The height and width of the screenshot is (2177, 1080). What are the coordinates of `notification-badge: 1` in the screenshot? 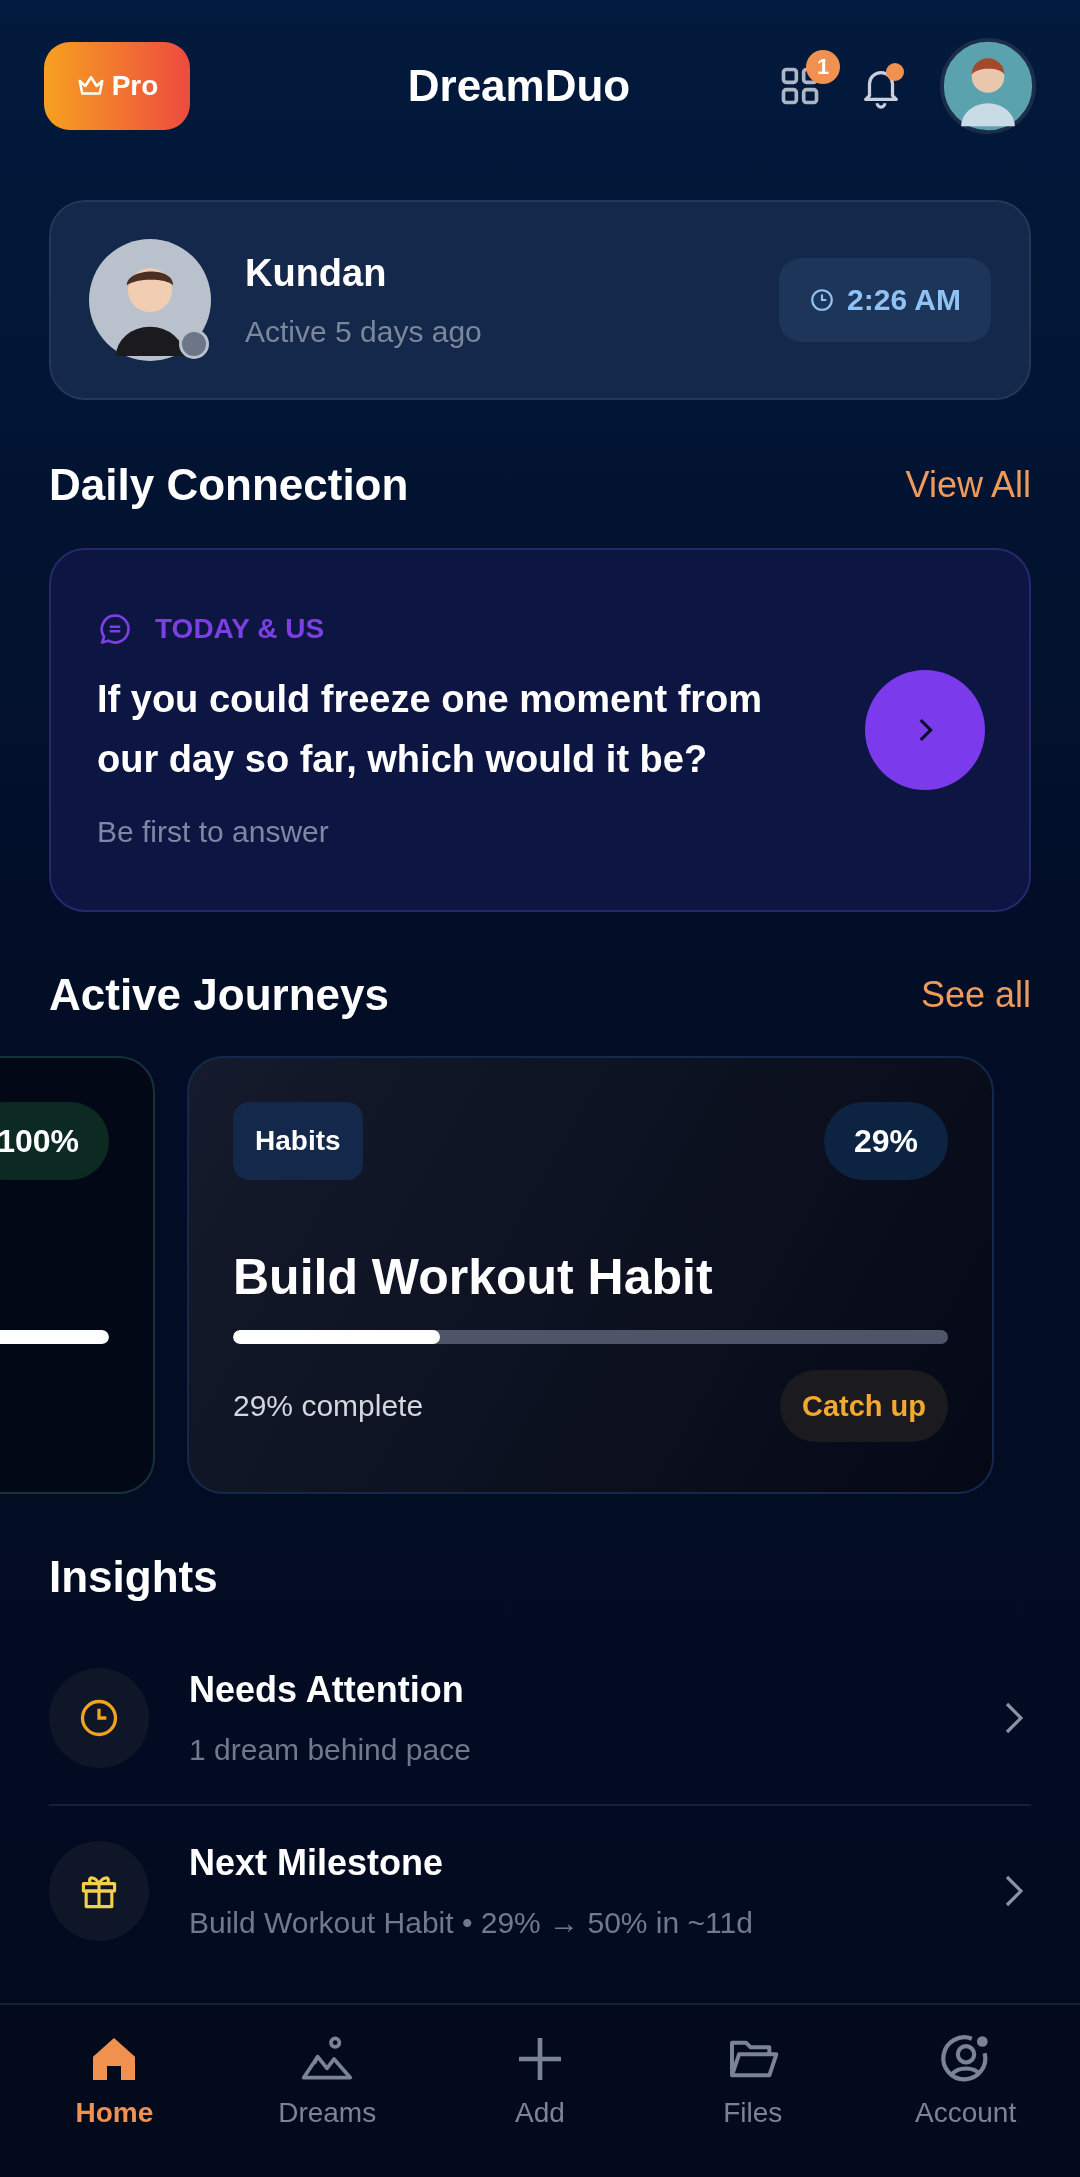 It's located at (823, 67).